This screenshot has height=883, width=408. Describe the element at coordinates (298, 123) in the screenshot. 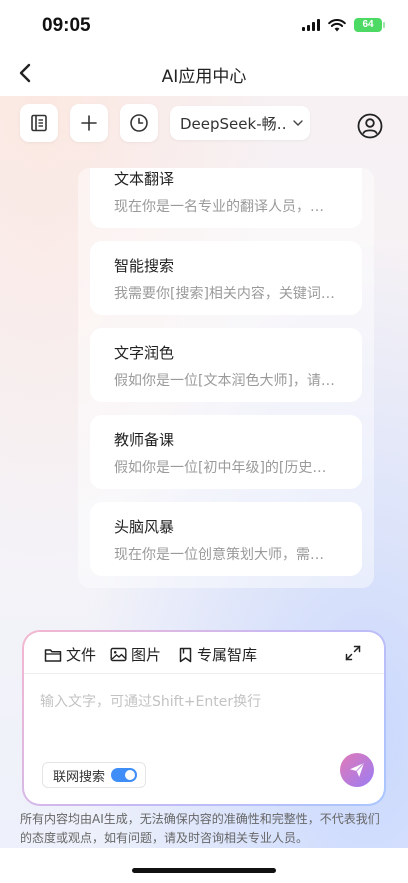

I see `chevron-down-icon` at that location.